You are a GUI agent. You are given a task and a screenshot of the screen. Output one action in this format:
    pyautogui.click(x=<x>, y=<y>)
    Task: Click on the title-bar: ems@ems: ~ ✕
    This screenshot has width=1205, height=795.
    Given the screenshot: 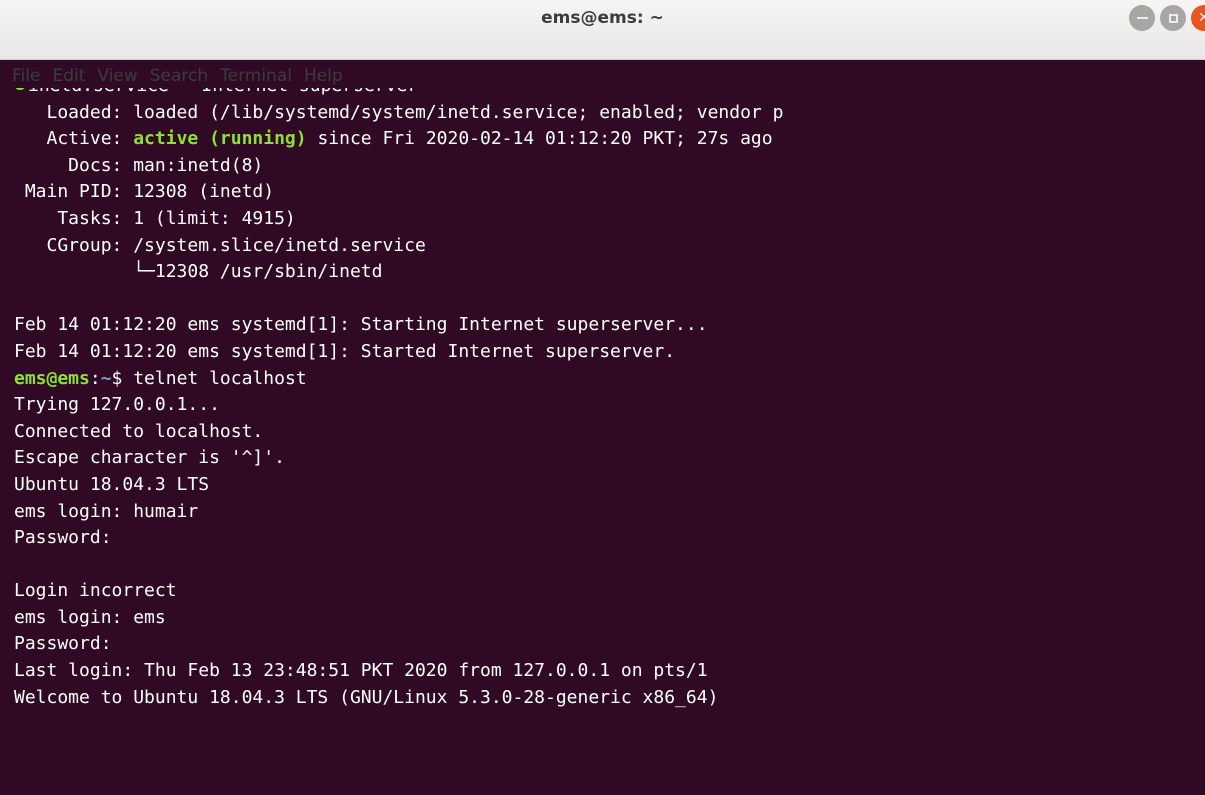 What is the action you would take?
    pyautogui.click(x=602, y=30)
    